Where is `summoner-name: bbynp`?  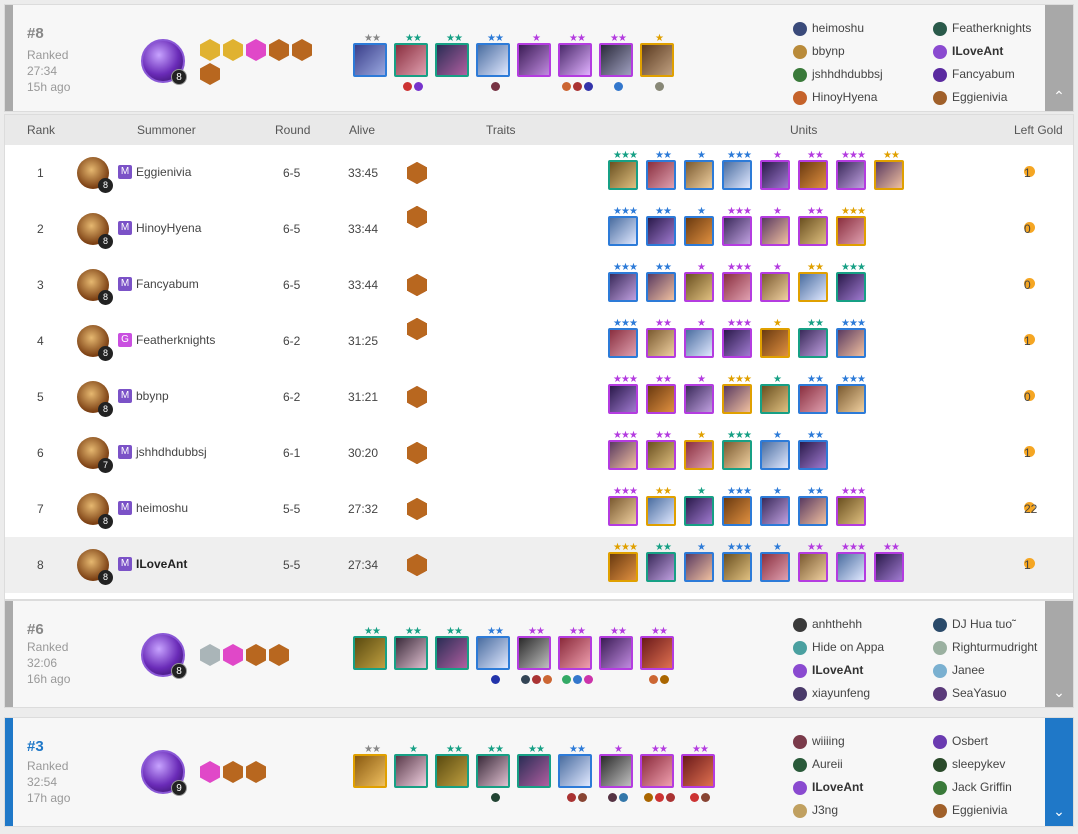
summoner-name: bbynp is located at coordinates (152, 396).